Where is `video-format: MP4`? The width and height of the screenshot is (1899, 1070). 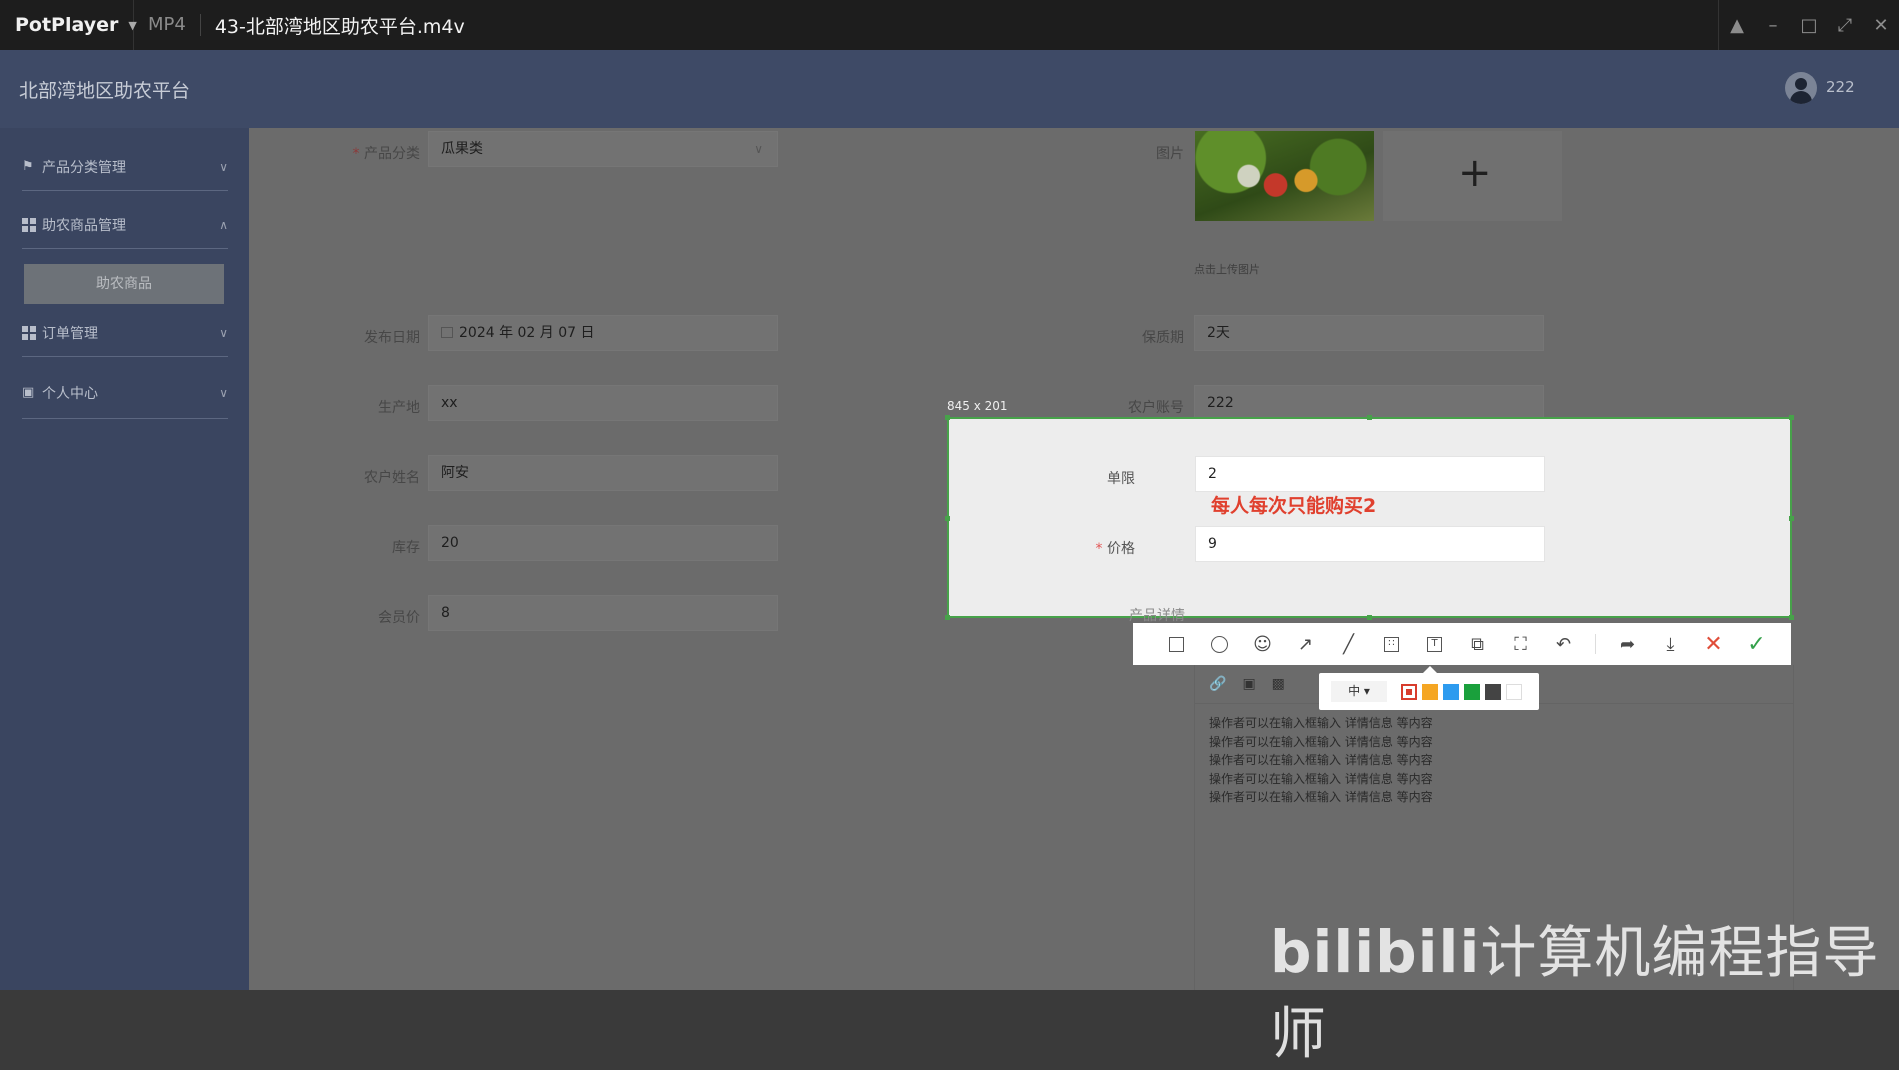 video-format: MP4 is located at coordinates (167, 25).